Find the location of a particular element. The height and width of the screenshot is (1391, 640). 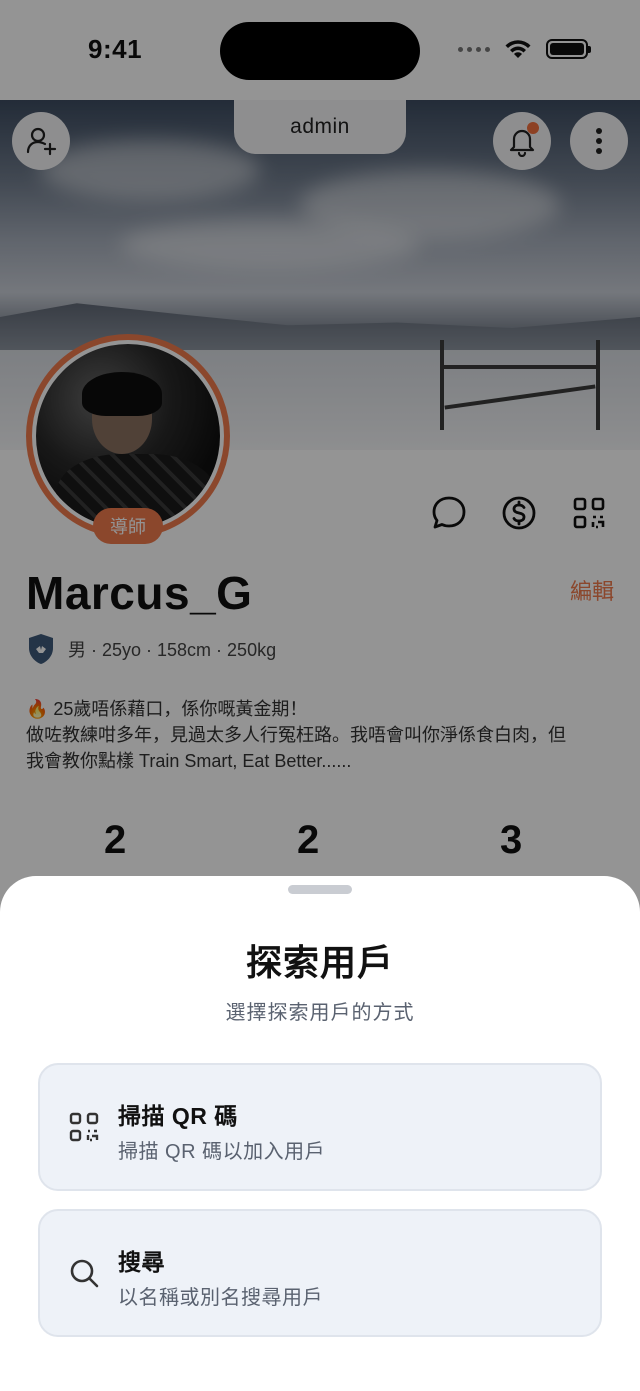

search-option: 搜尋 以名稱或別名搜尋用戶 is located at coordinates (320, 1273).